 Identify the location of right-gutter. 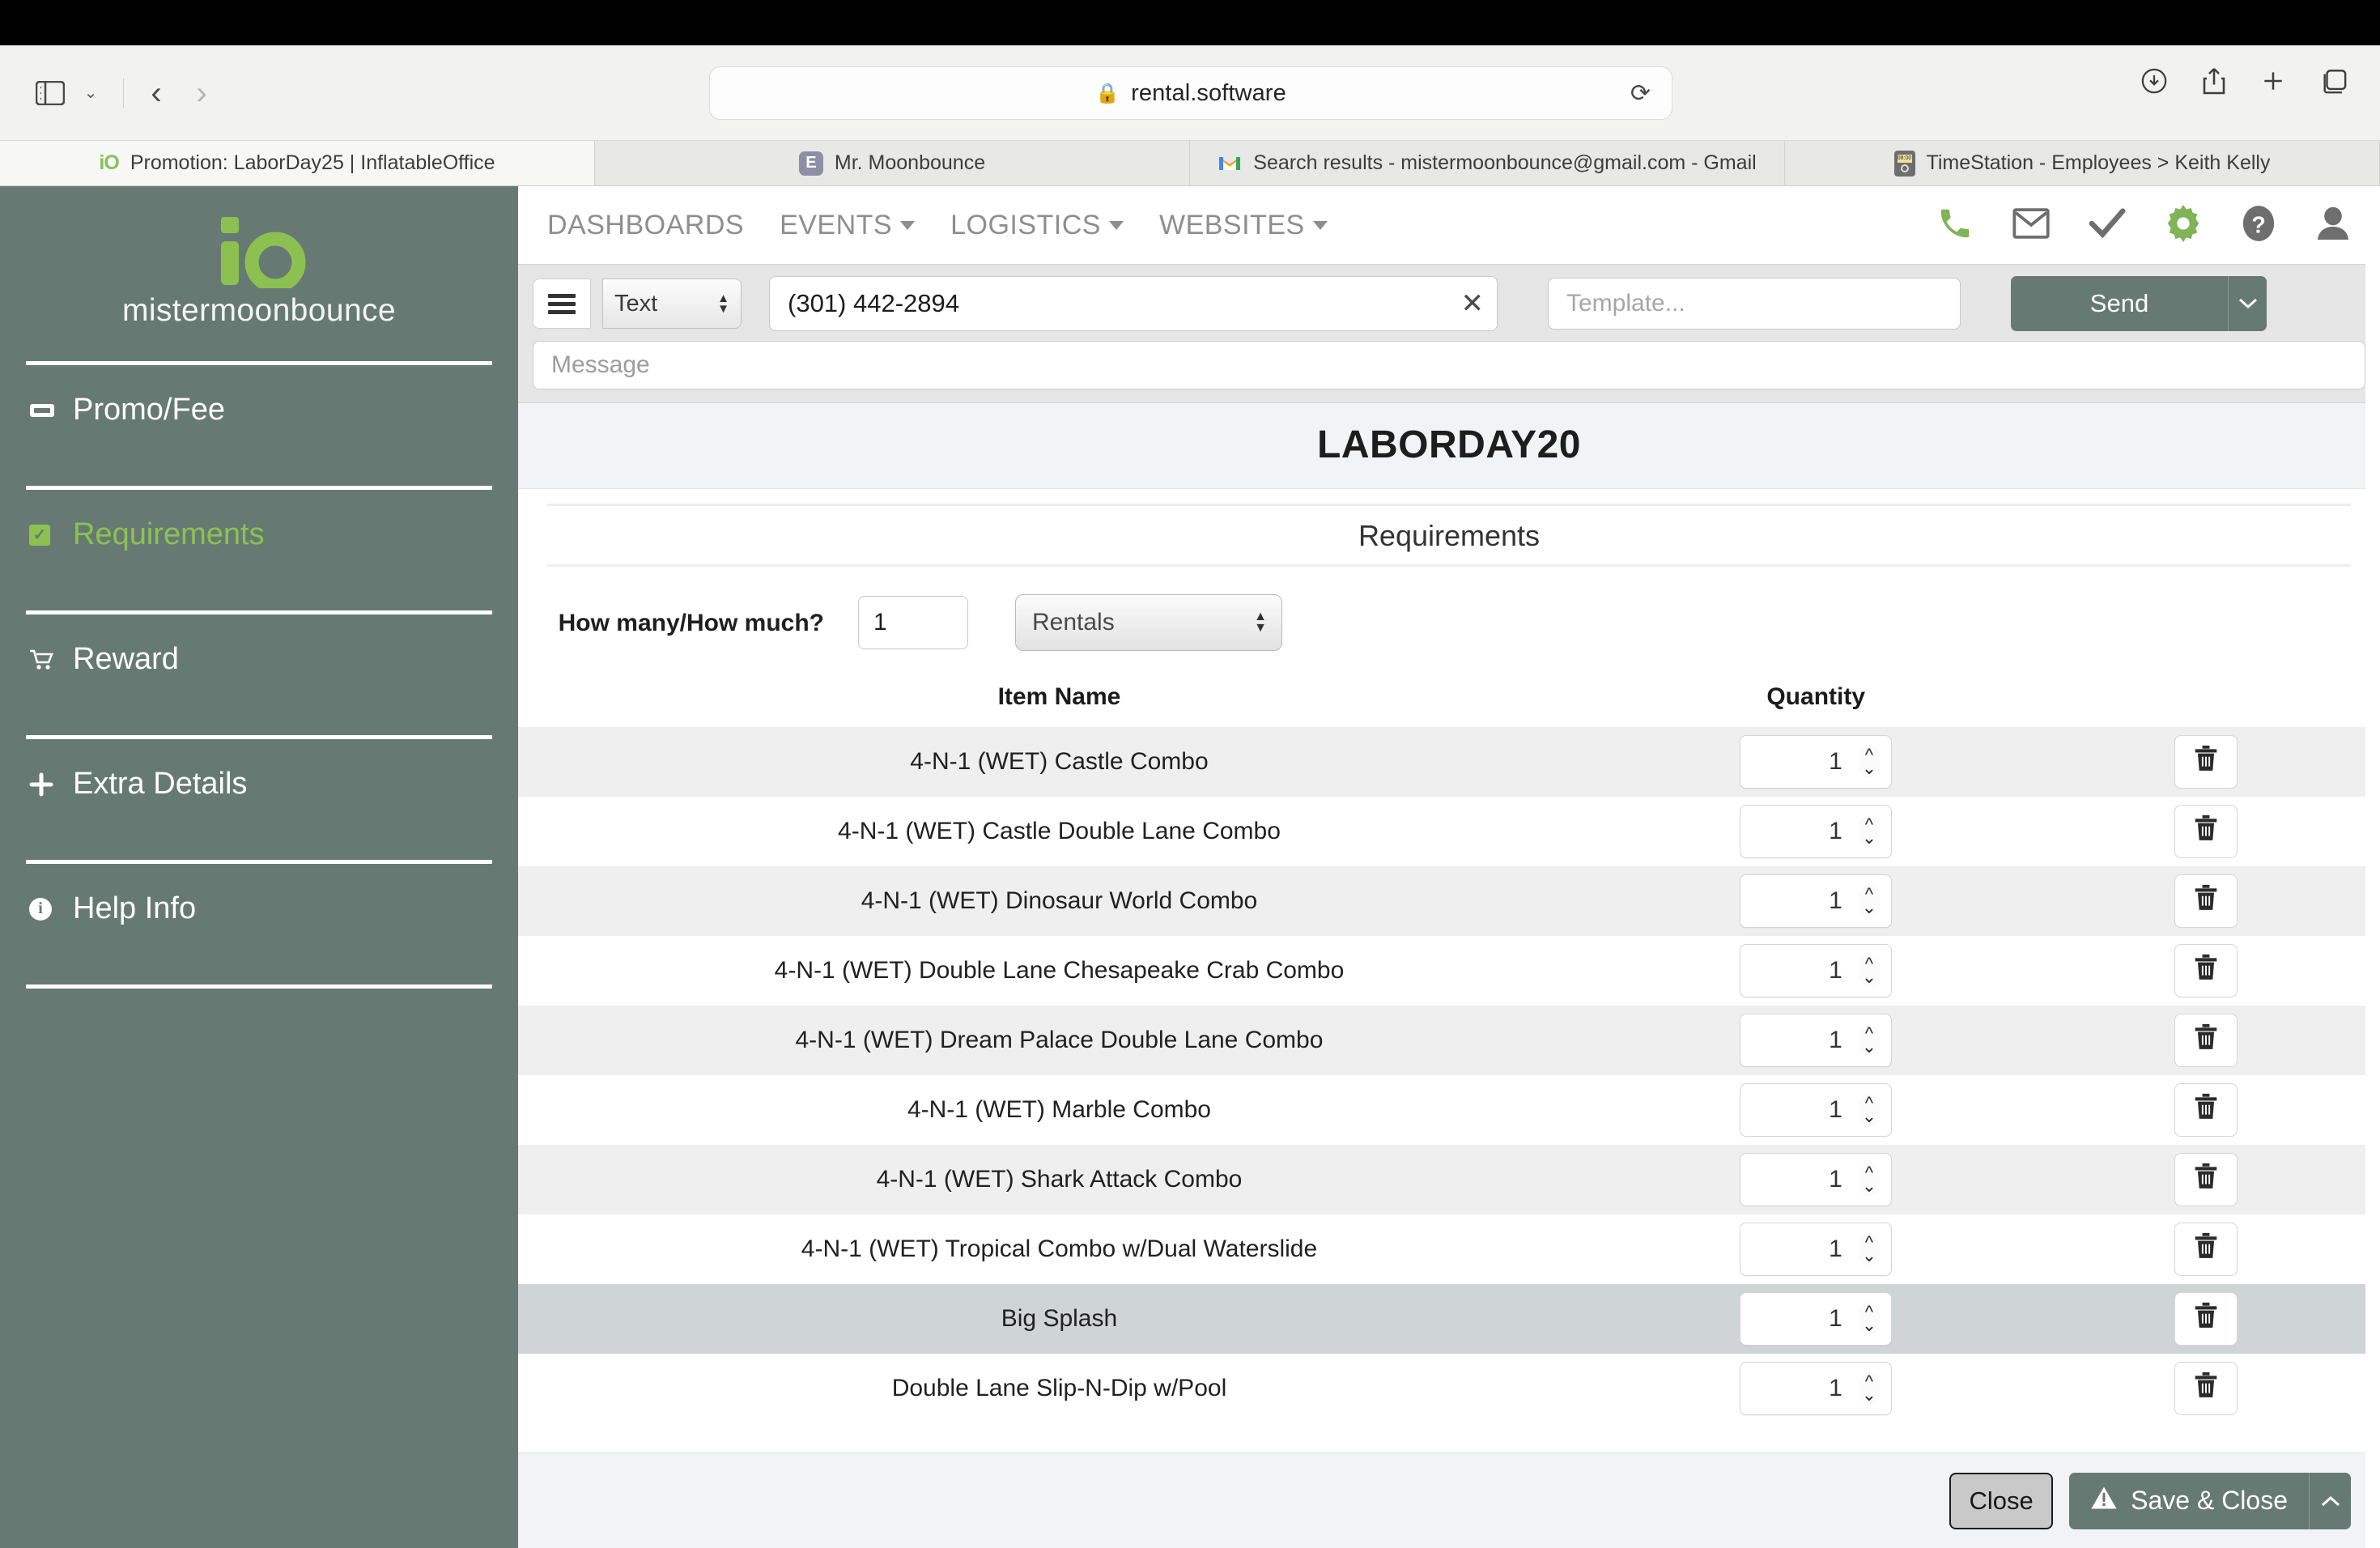
(2372, 867).